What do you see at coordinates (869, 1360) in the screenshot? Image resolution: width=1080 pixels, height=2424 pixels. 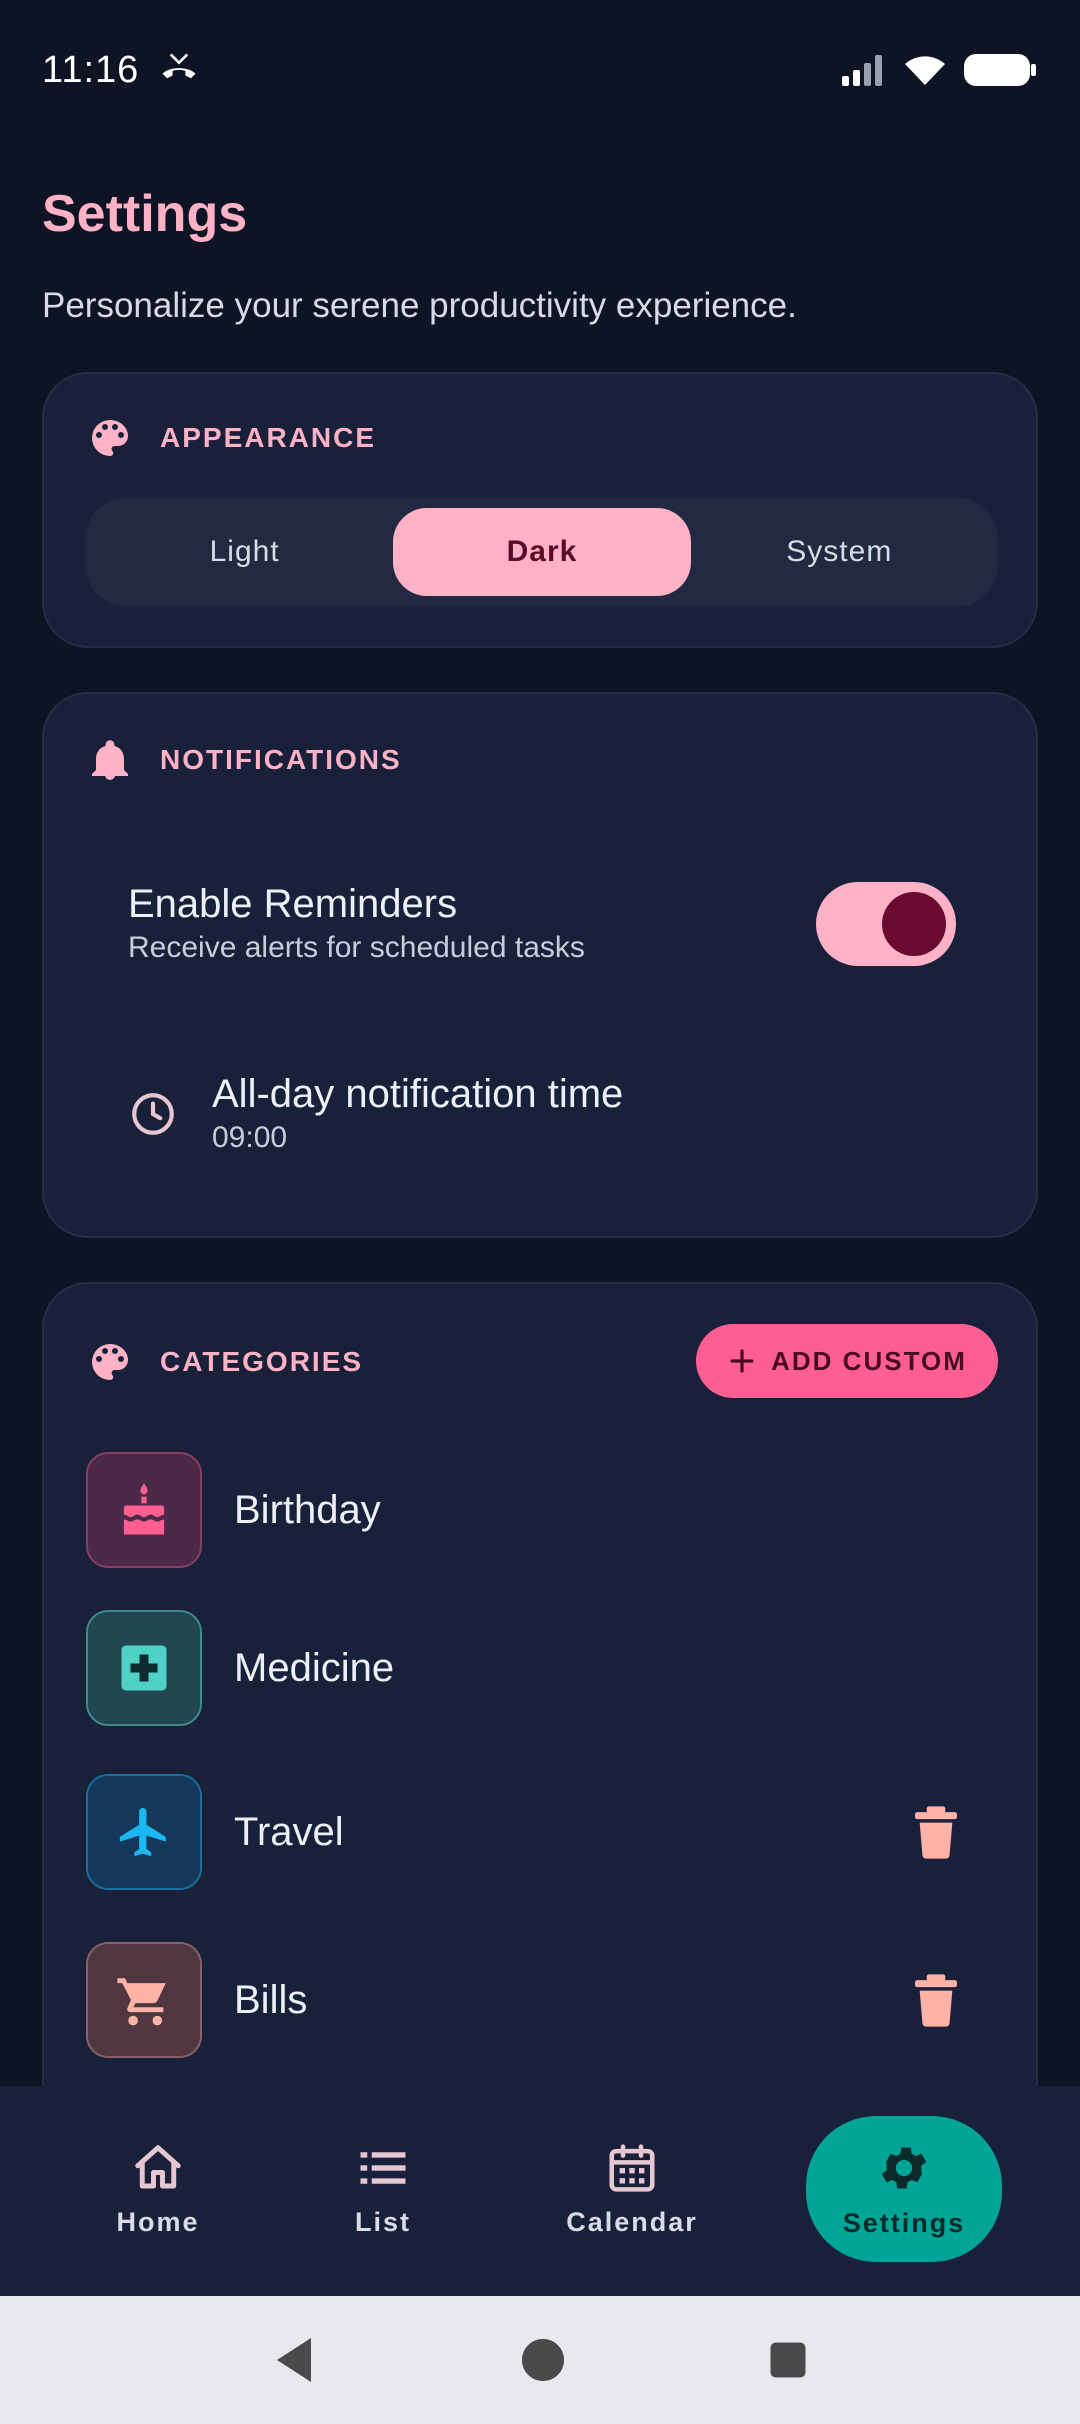 I see `add-custom-label: ADD CUSTOM` at bounding box center [869, 1360].